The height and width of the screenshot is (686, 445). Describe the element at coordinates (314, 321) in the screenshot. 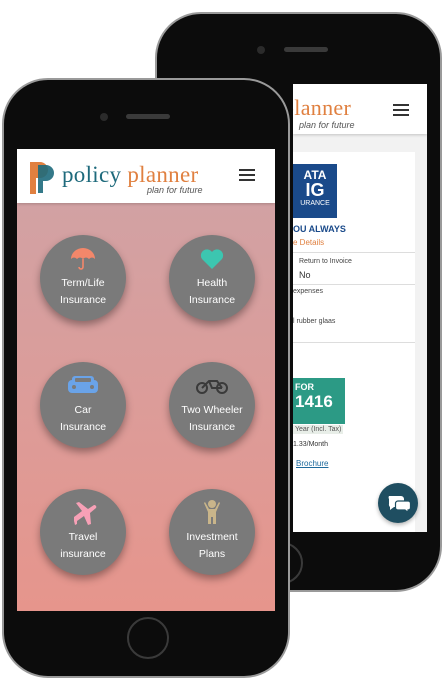

I see `rubber-text: l rubber glaas` at that location.